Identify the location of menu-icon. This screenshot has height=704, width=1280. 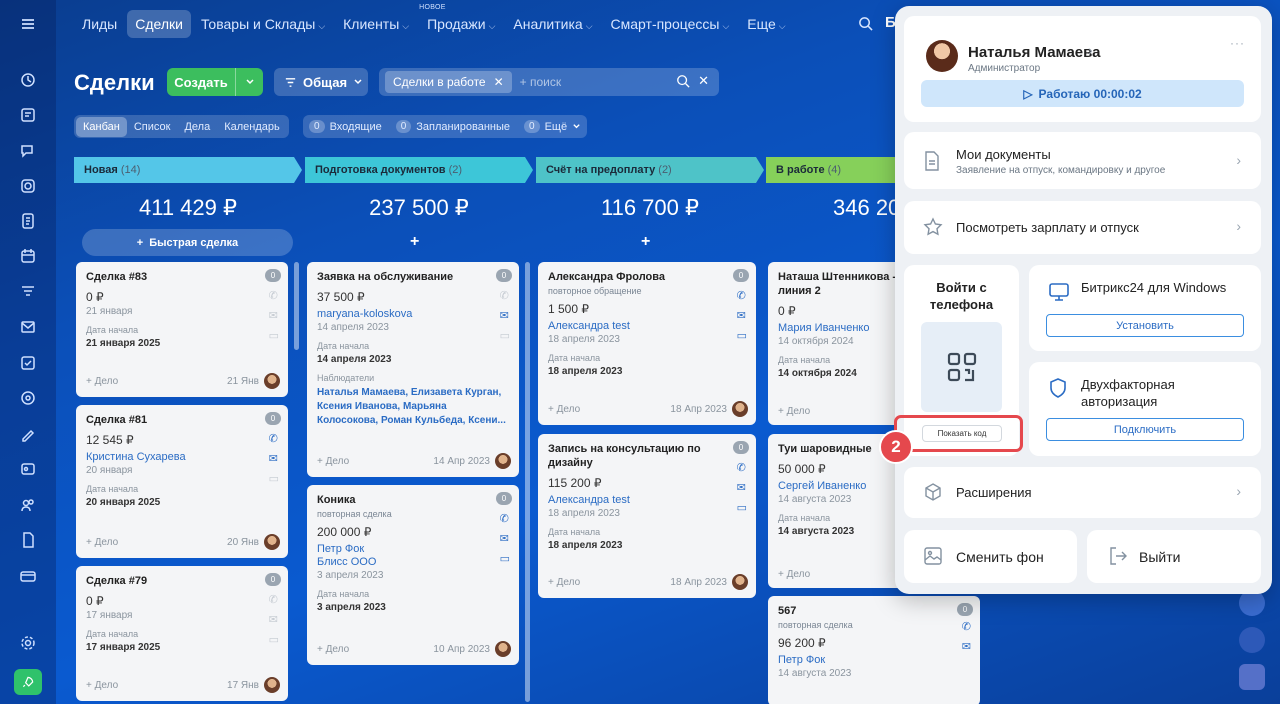
(28, 24).